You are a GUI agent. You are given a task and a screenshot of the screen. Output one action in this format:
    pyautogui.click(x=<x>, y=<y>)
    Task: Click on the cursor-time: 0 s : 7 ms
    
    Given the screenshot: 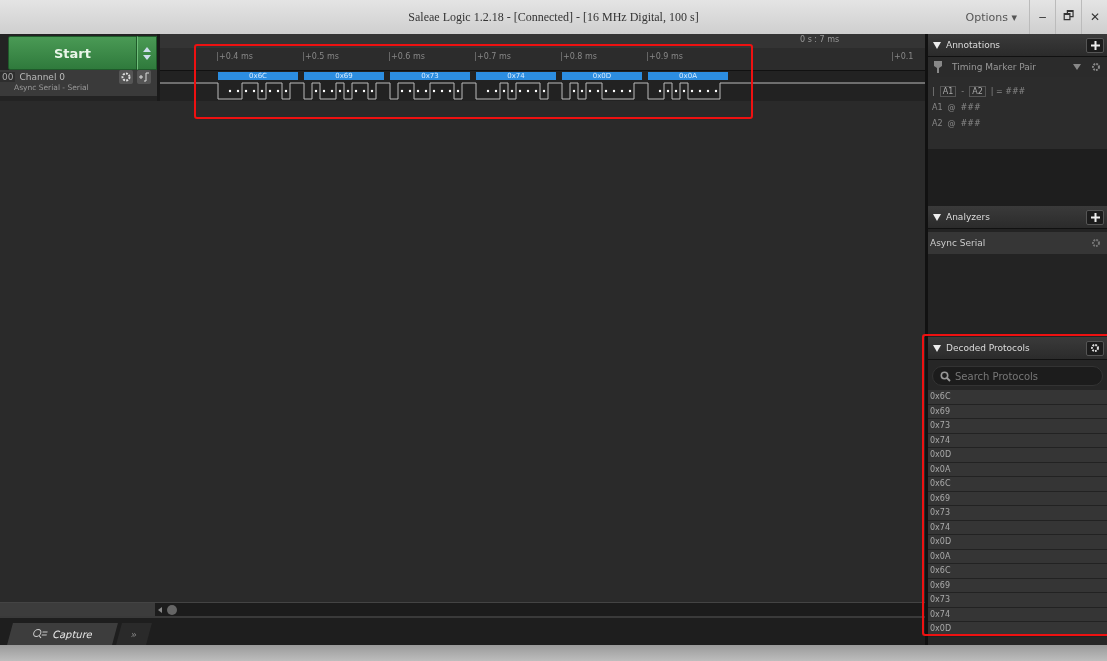 What is the action you would take?
    pyautogui.click(x=820, y=39)
    